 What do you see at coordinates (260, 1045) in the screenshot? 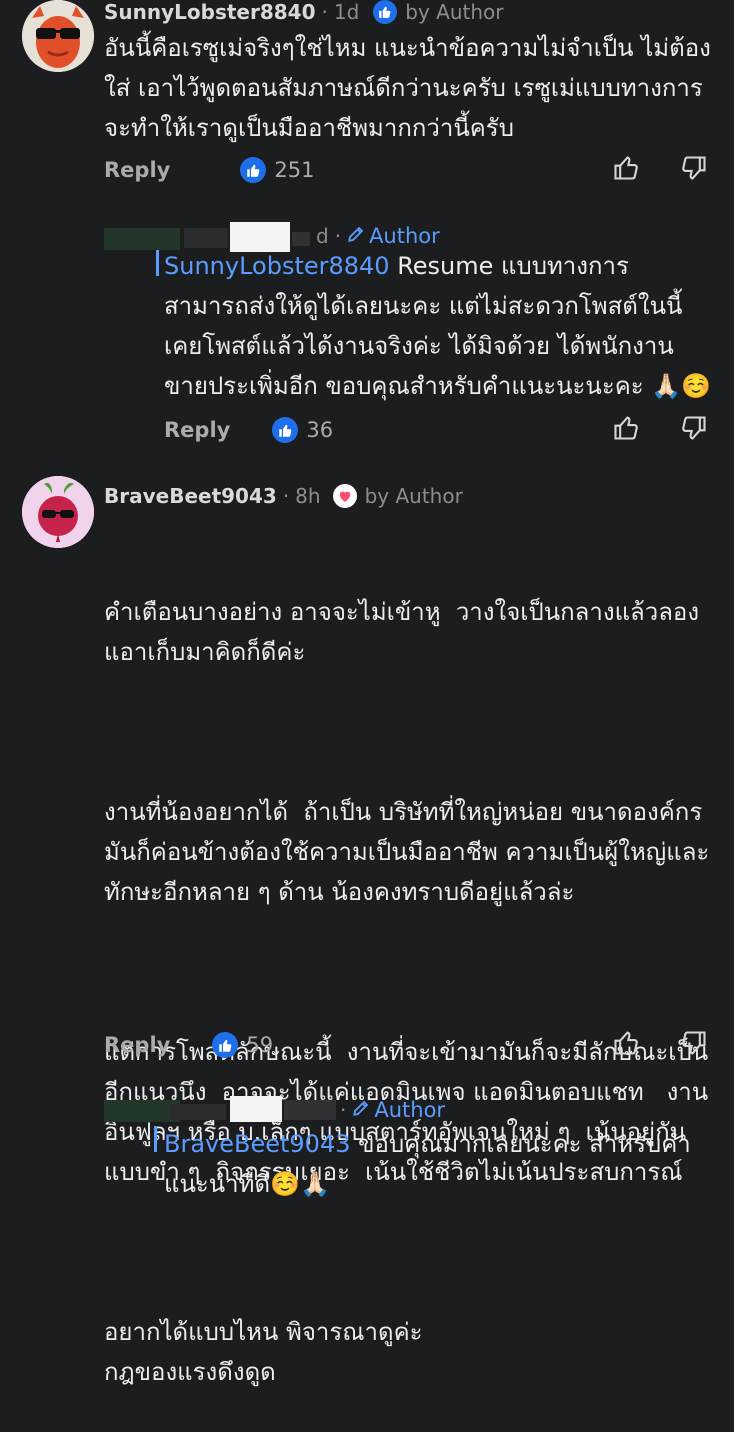
I see `like-count: 59` at bounding box center [260, 1045].